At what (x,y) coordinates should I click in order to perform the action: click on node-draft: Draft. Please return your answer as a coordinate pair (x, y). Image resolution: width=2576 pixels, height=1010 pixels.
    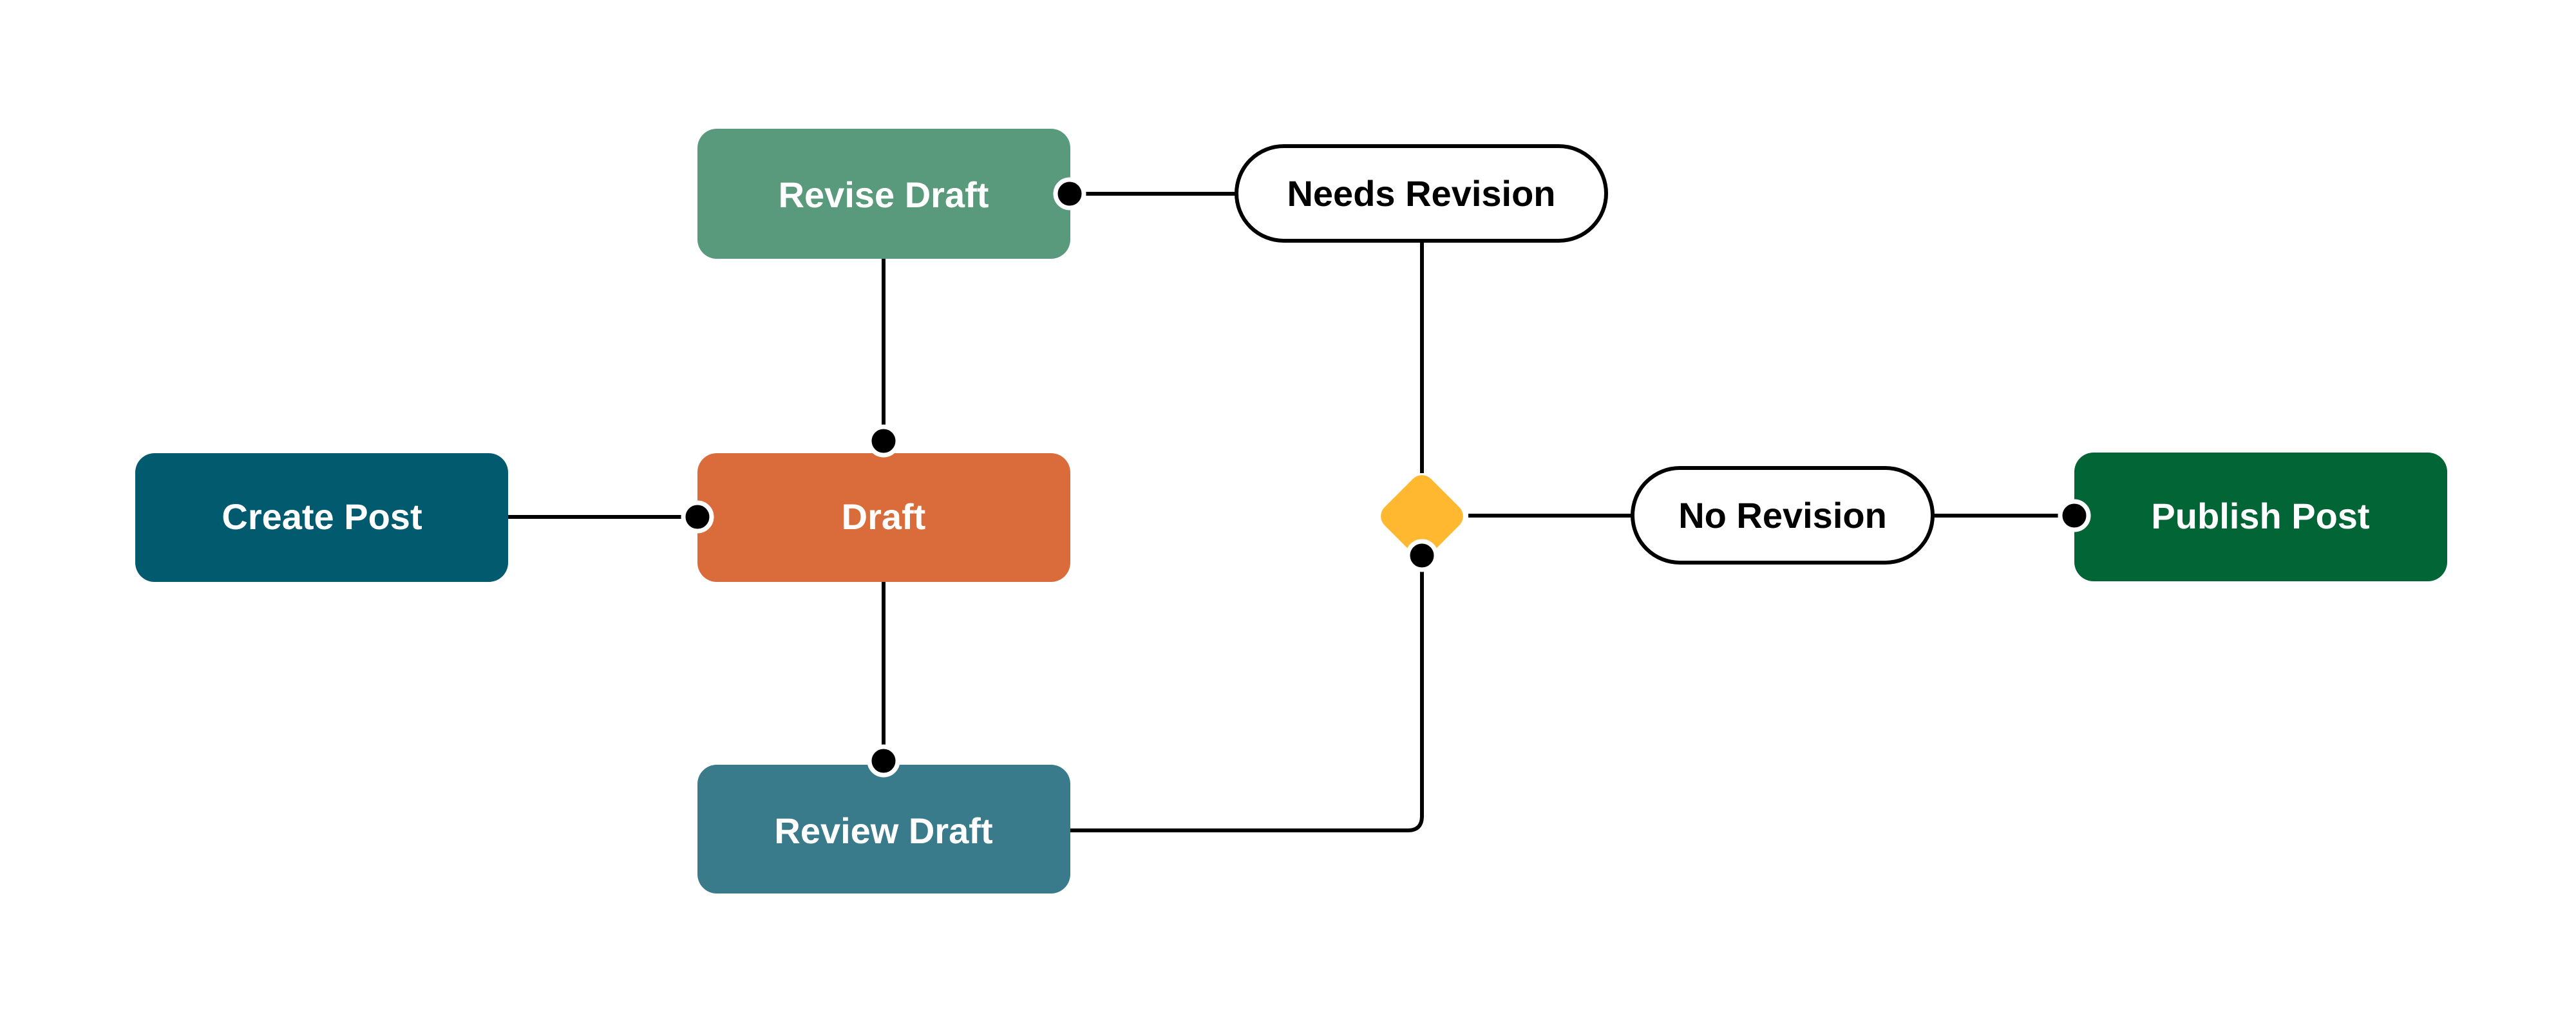
    Looking at the image, I should click on (883, 517).